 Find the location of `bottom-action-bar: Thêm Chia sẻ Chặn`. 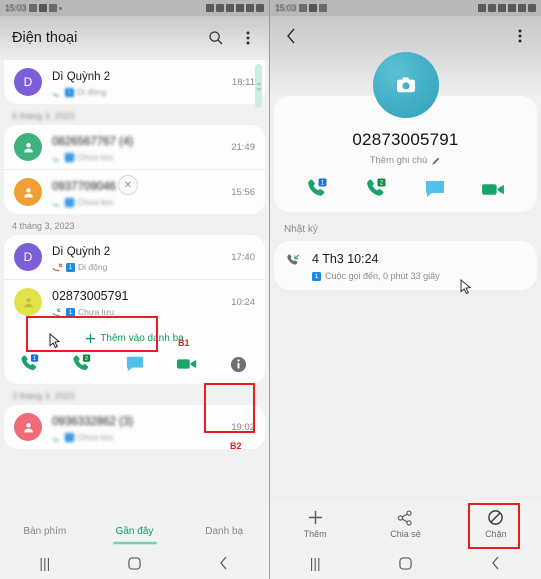

bottom-action-bar: Thêm Chia sẻ Chặn is located at coordinates (405, 524).